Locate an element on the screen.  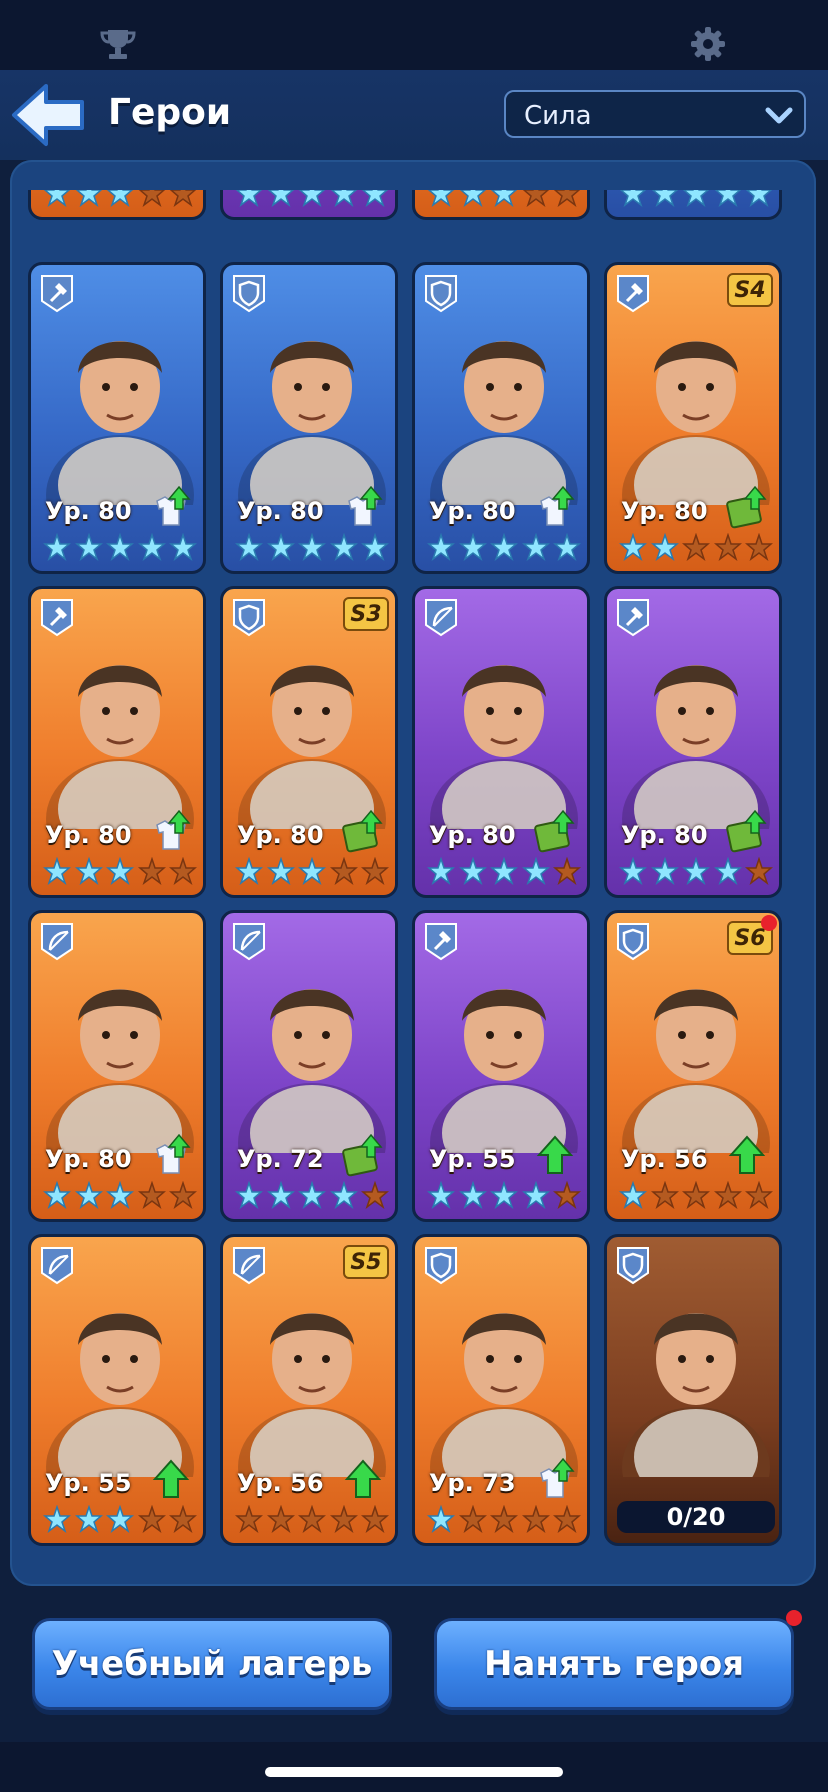
hero-card: S5 Ур. 56 is located at coordinates (309, 1390).